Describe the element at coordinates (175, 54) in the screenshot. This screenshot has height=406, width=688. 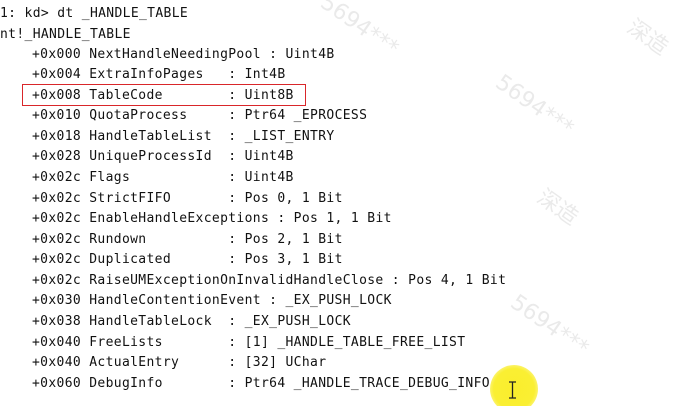
I see `field-name: NextHandleNeedingPool` at that location.